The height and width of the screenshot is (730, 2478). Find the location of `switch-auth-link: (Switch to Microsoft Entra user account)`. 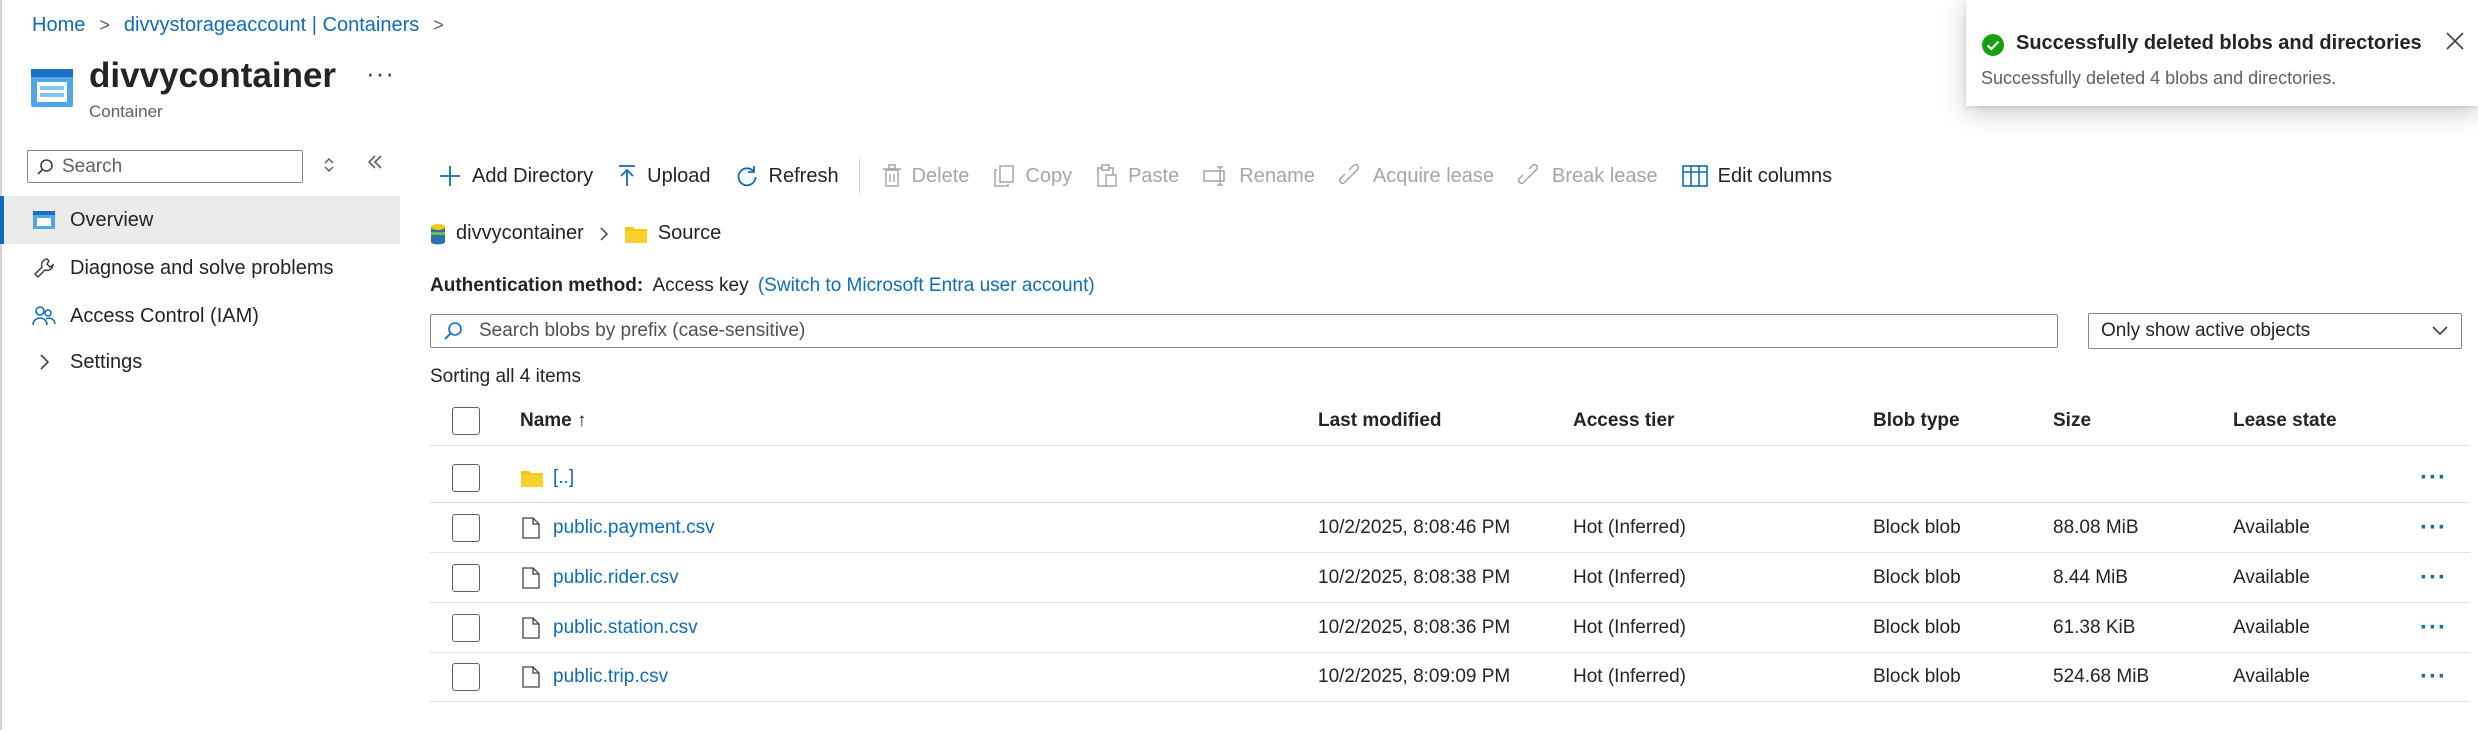

switch-auth-link: (Switch to Microsoft Entra user account) is located at coordinates (926, 285).